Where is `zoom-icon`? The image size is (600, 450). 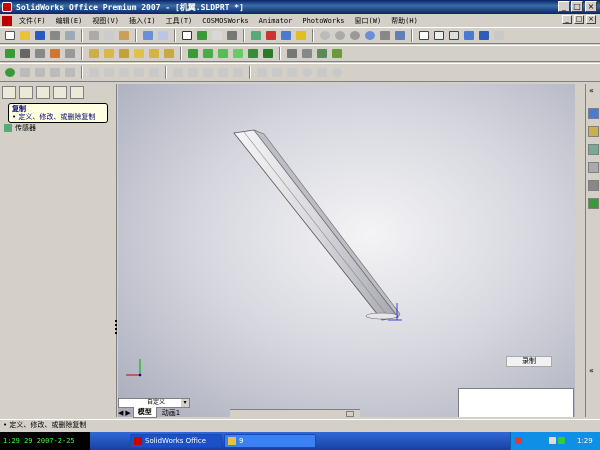 zoom-icon is located at coordinates (340, 35).